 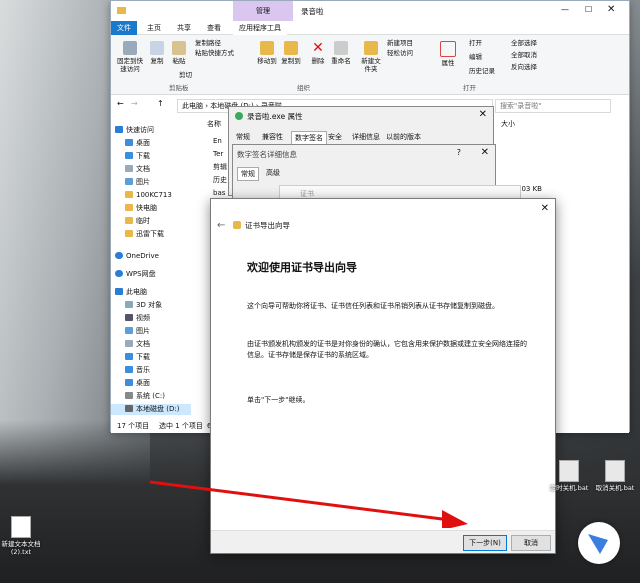 What do you see at coordinates (124, 28) in the screenshot?
I see `tab-file: 文件` at bounding box center [124, 28].